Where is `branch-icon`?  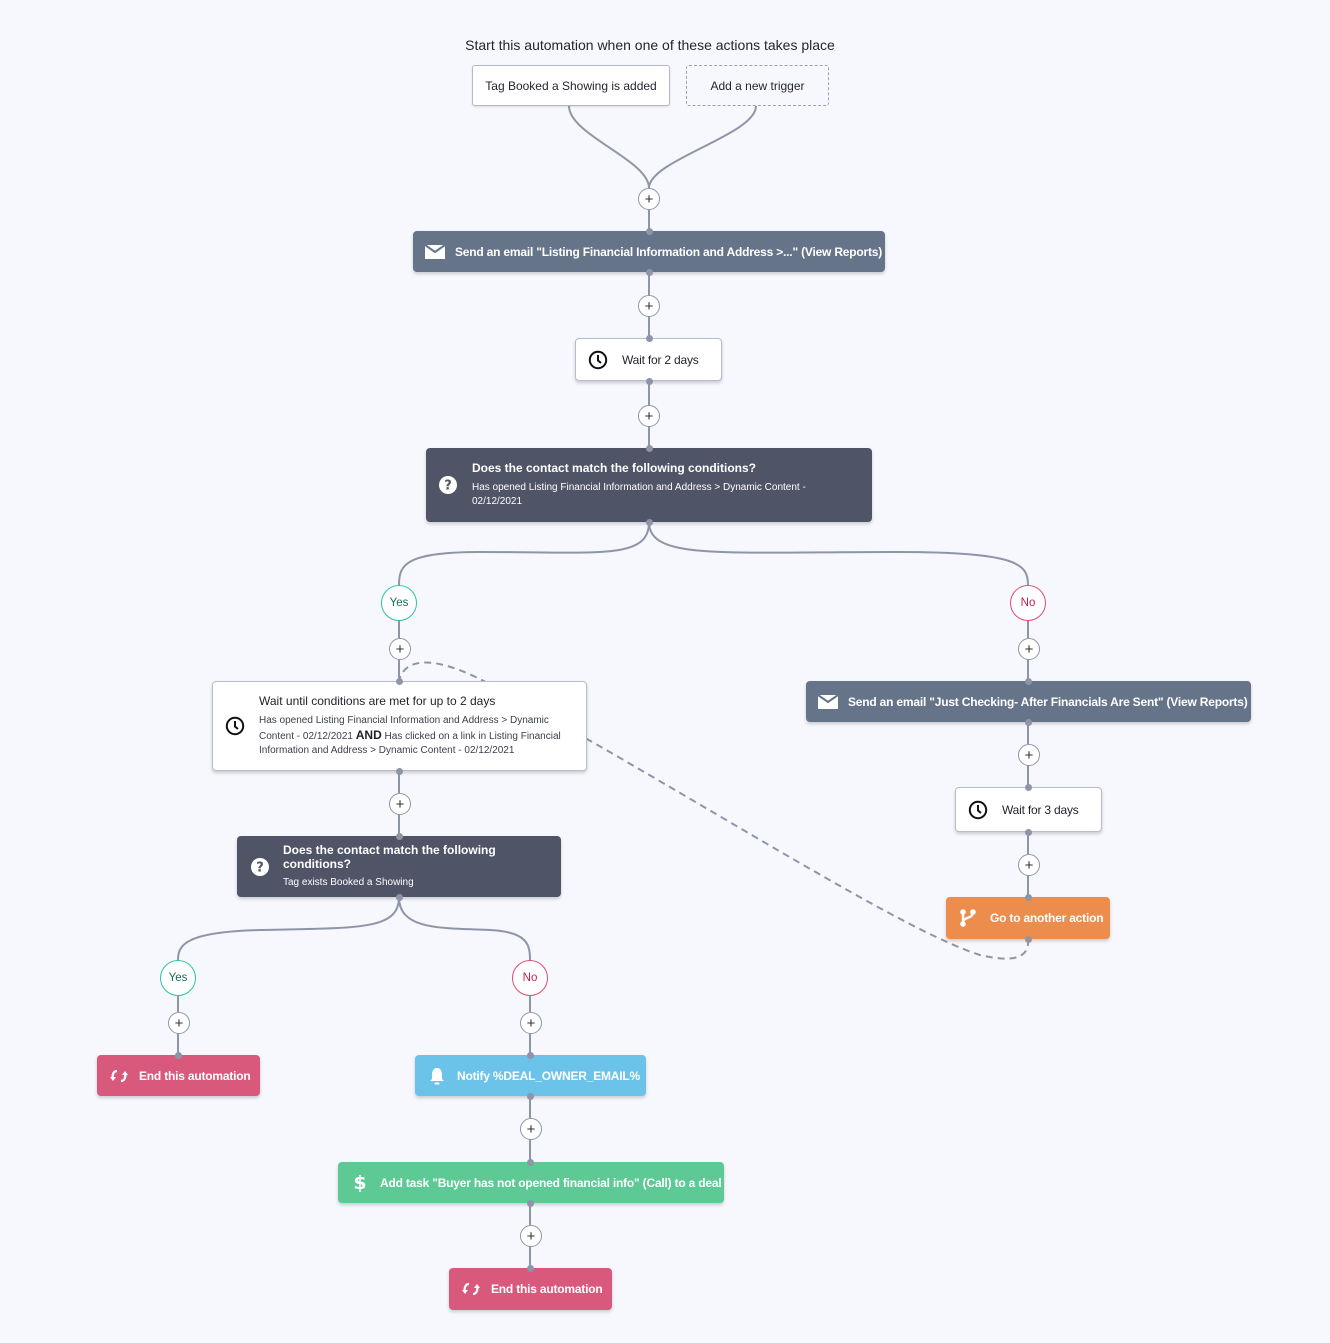
branch-icon is located at coordinates (968, 918).